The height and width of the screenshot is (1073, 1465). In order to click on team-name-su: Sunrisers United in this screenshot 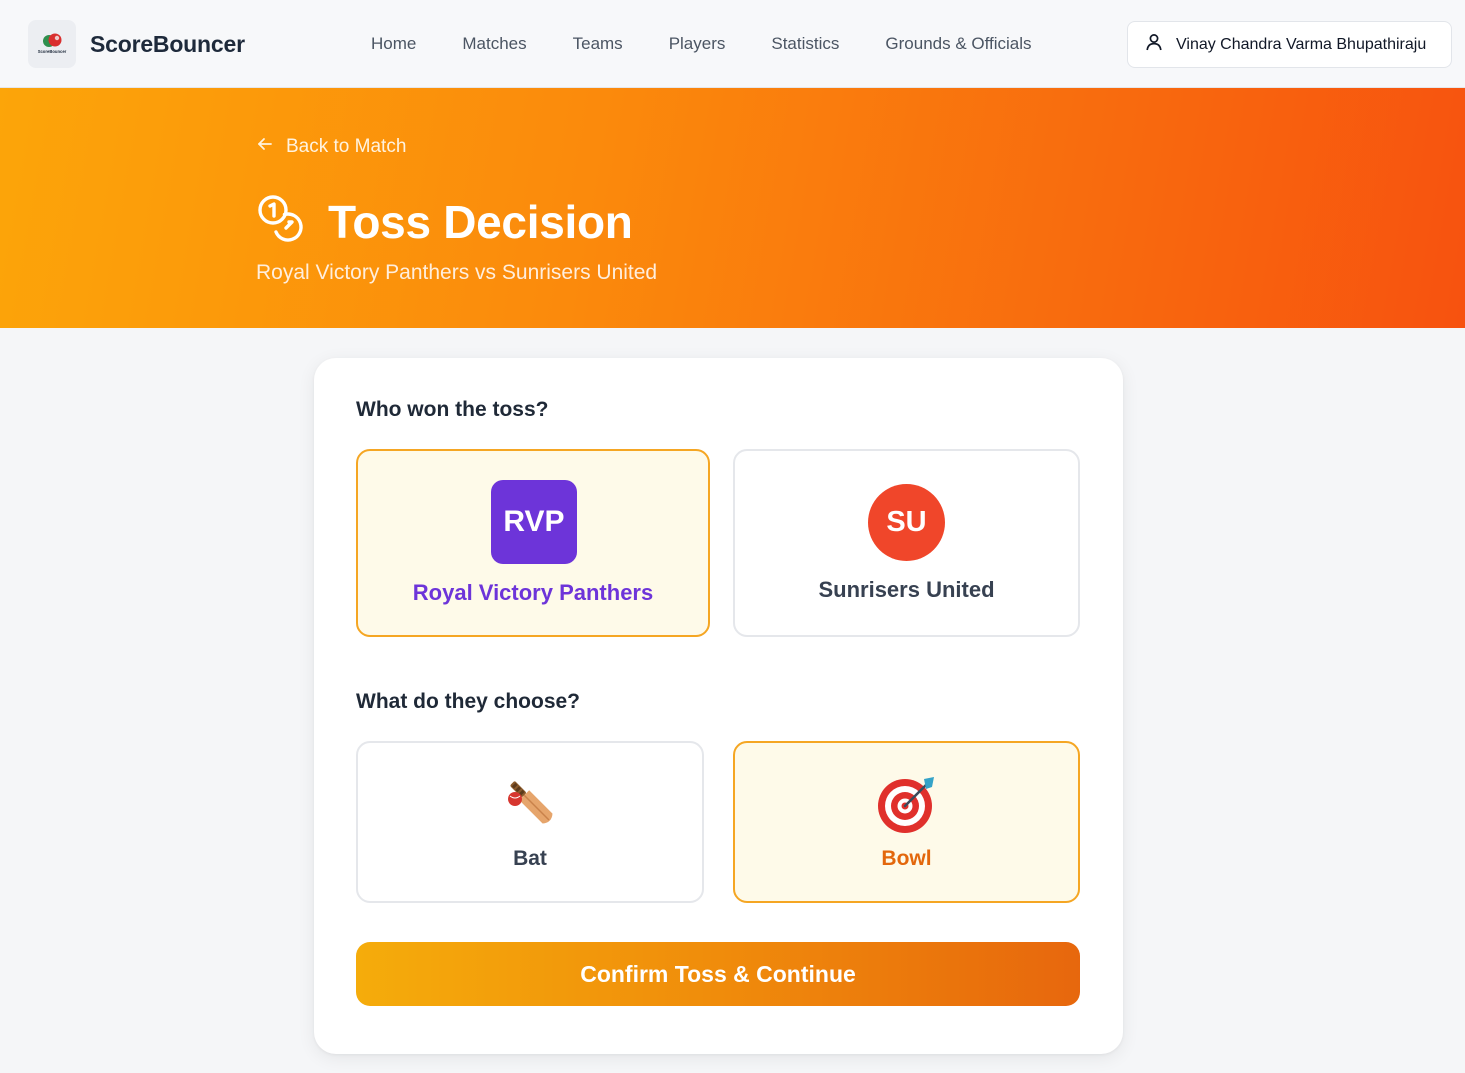, I will do `click(906, 589)`.